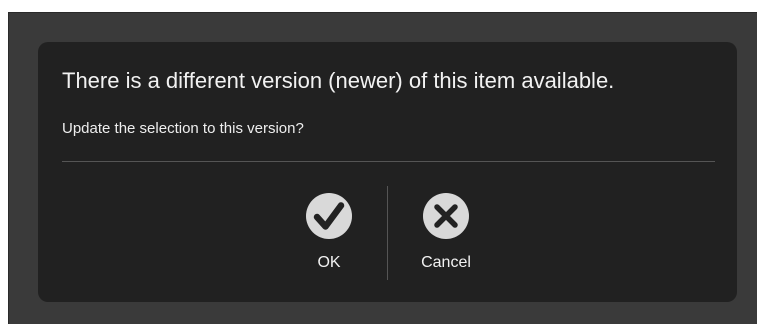 The image size is (757, 324). Describe the element at coordinates (183, 128) in the screenshot. I see `dialog-message: Update the selection to this version?` at that location.